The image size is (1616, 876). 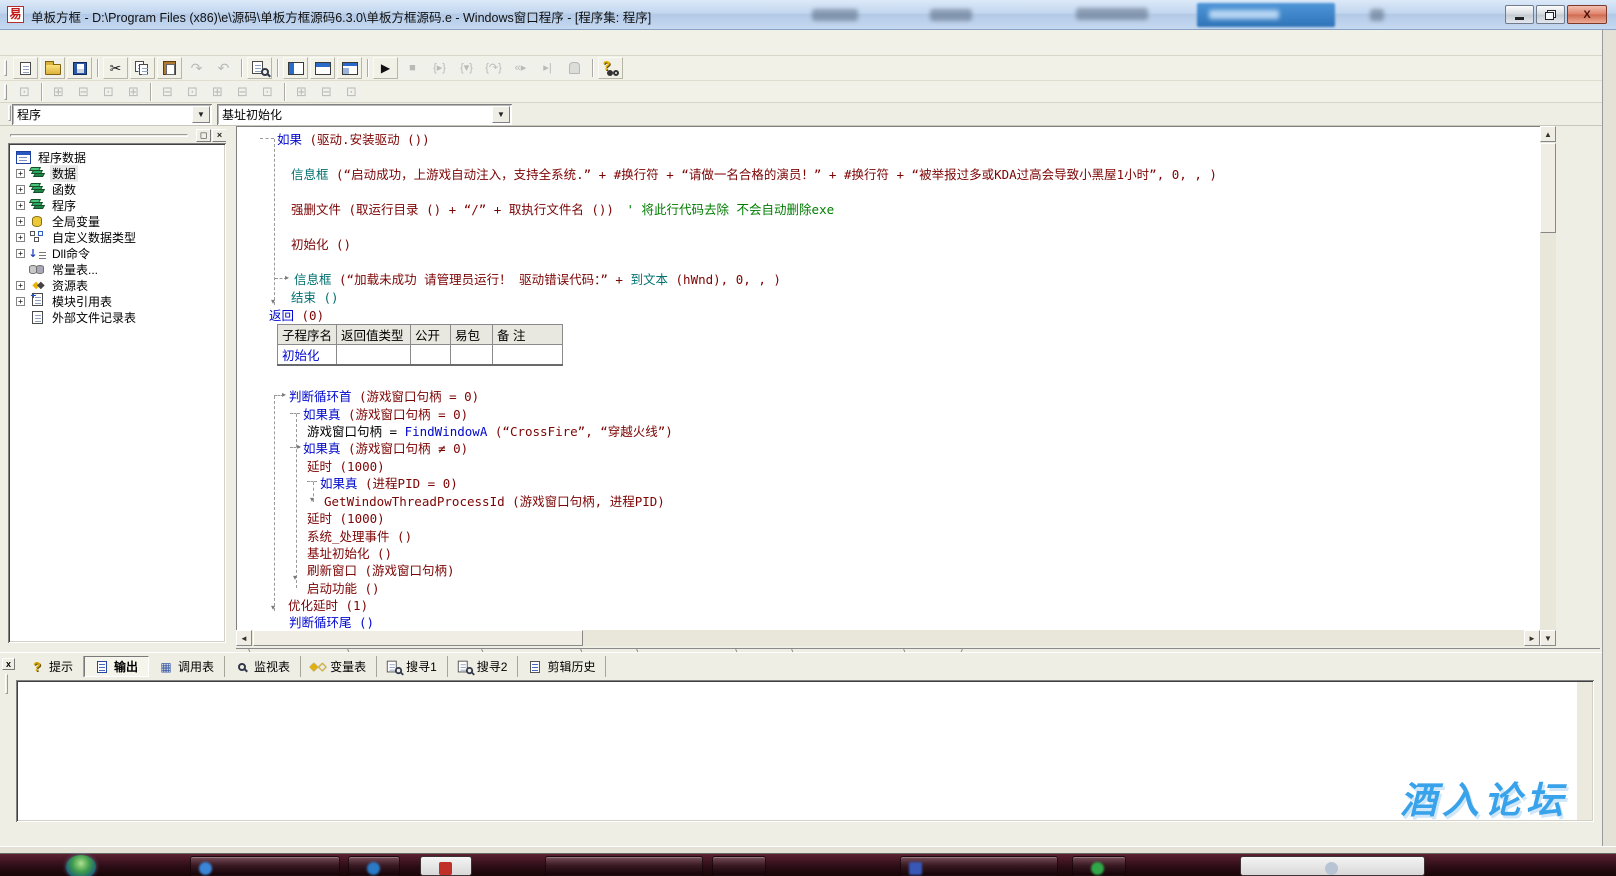 What do you see at coordinates (339, 666) in the screenshot?
I see `output-tab-变量表: ◆◇ 变量表` at bounding box center [339, 666].